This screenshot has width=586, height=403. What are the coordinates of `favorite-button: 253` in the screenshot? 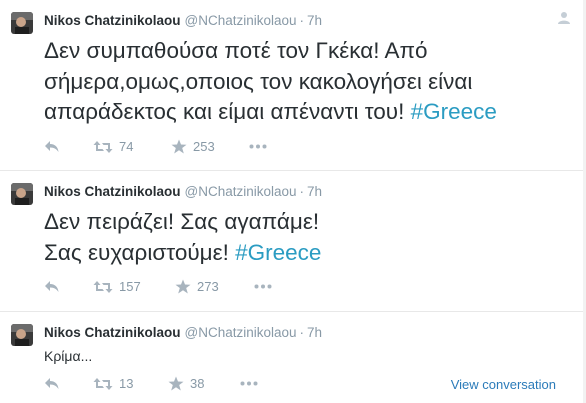 It's located at (193, 146).